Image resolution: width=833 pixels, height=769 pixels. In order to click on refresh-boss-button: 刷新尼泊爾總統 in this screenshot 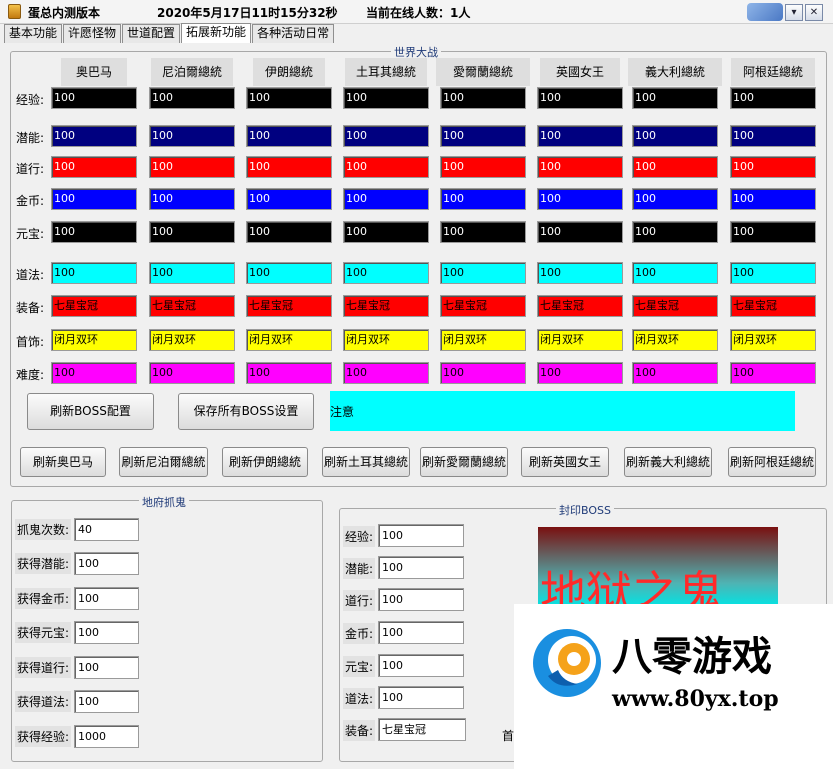, I will do `click(163, 462)`.